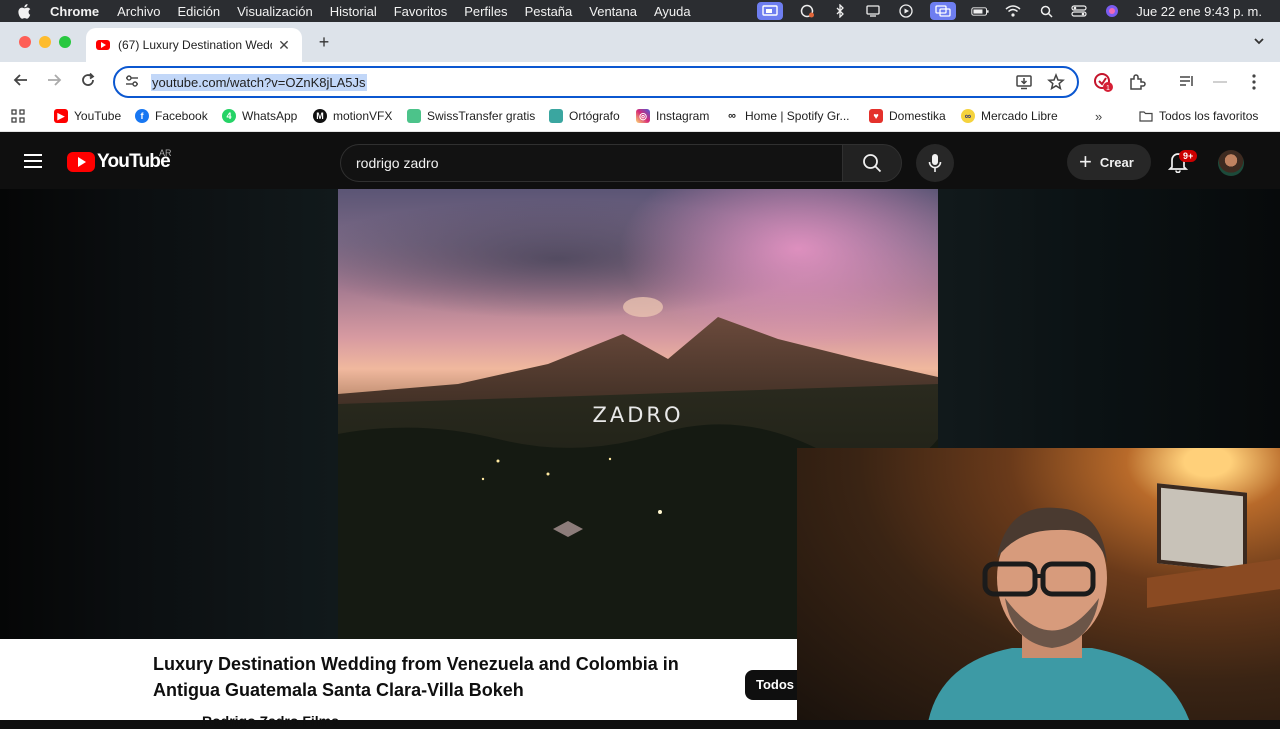 This screenshot has height=729, width=1280. Describe the element at coordinates (1116, 162) in the screenshot. I see `create-label: Crear` at that location.